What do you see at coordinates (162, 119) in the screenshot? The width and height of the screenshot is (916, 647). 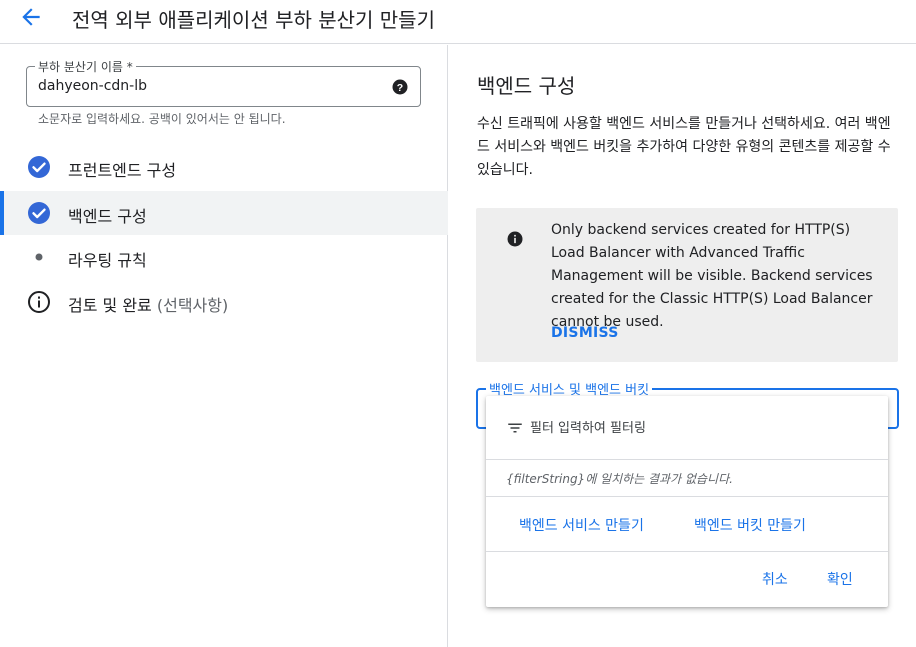 I see `lb-name-hint: 소문자로 입력하세요. 공백이 있어서는 안 됩니다.` at bounding box center [162, 119].